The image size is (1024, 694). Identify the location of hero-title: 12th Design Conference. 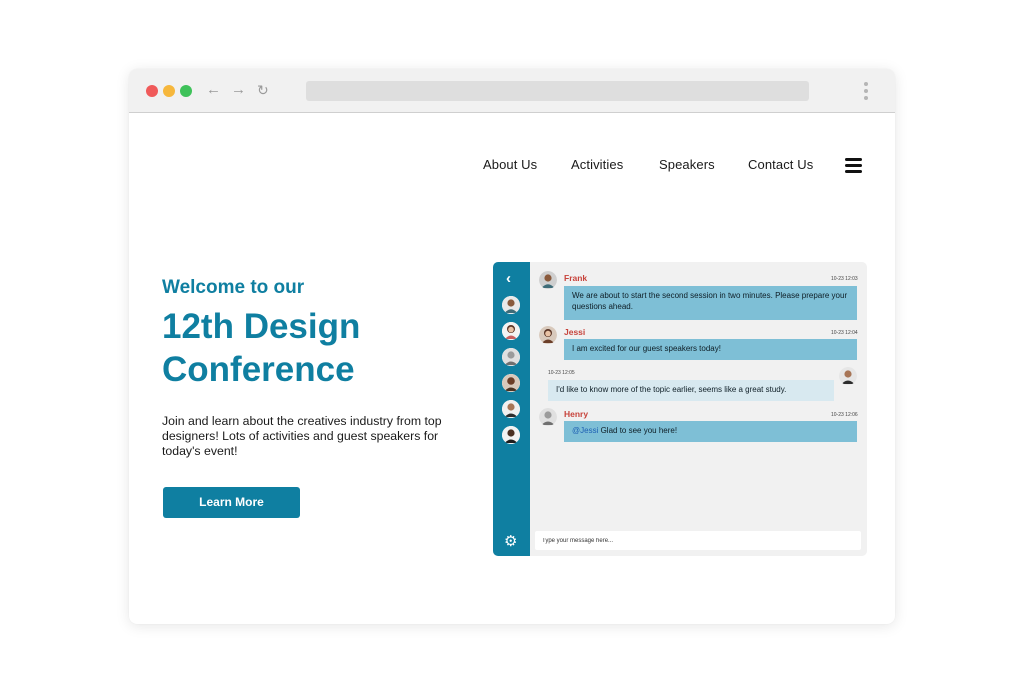
(261, 348).